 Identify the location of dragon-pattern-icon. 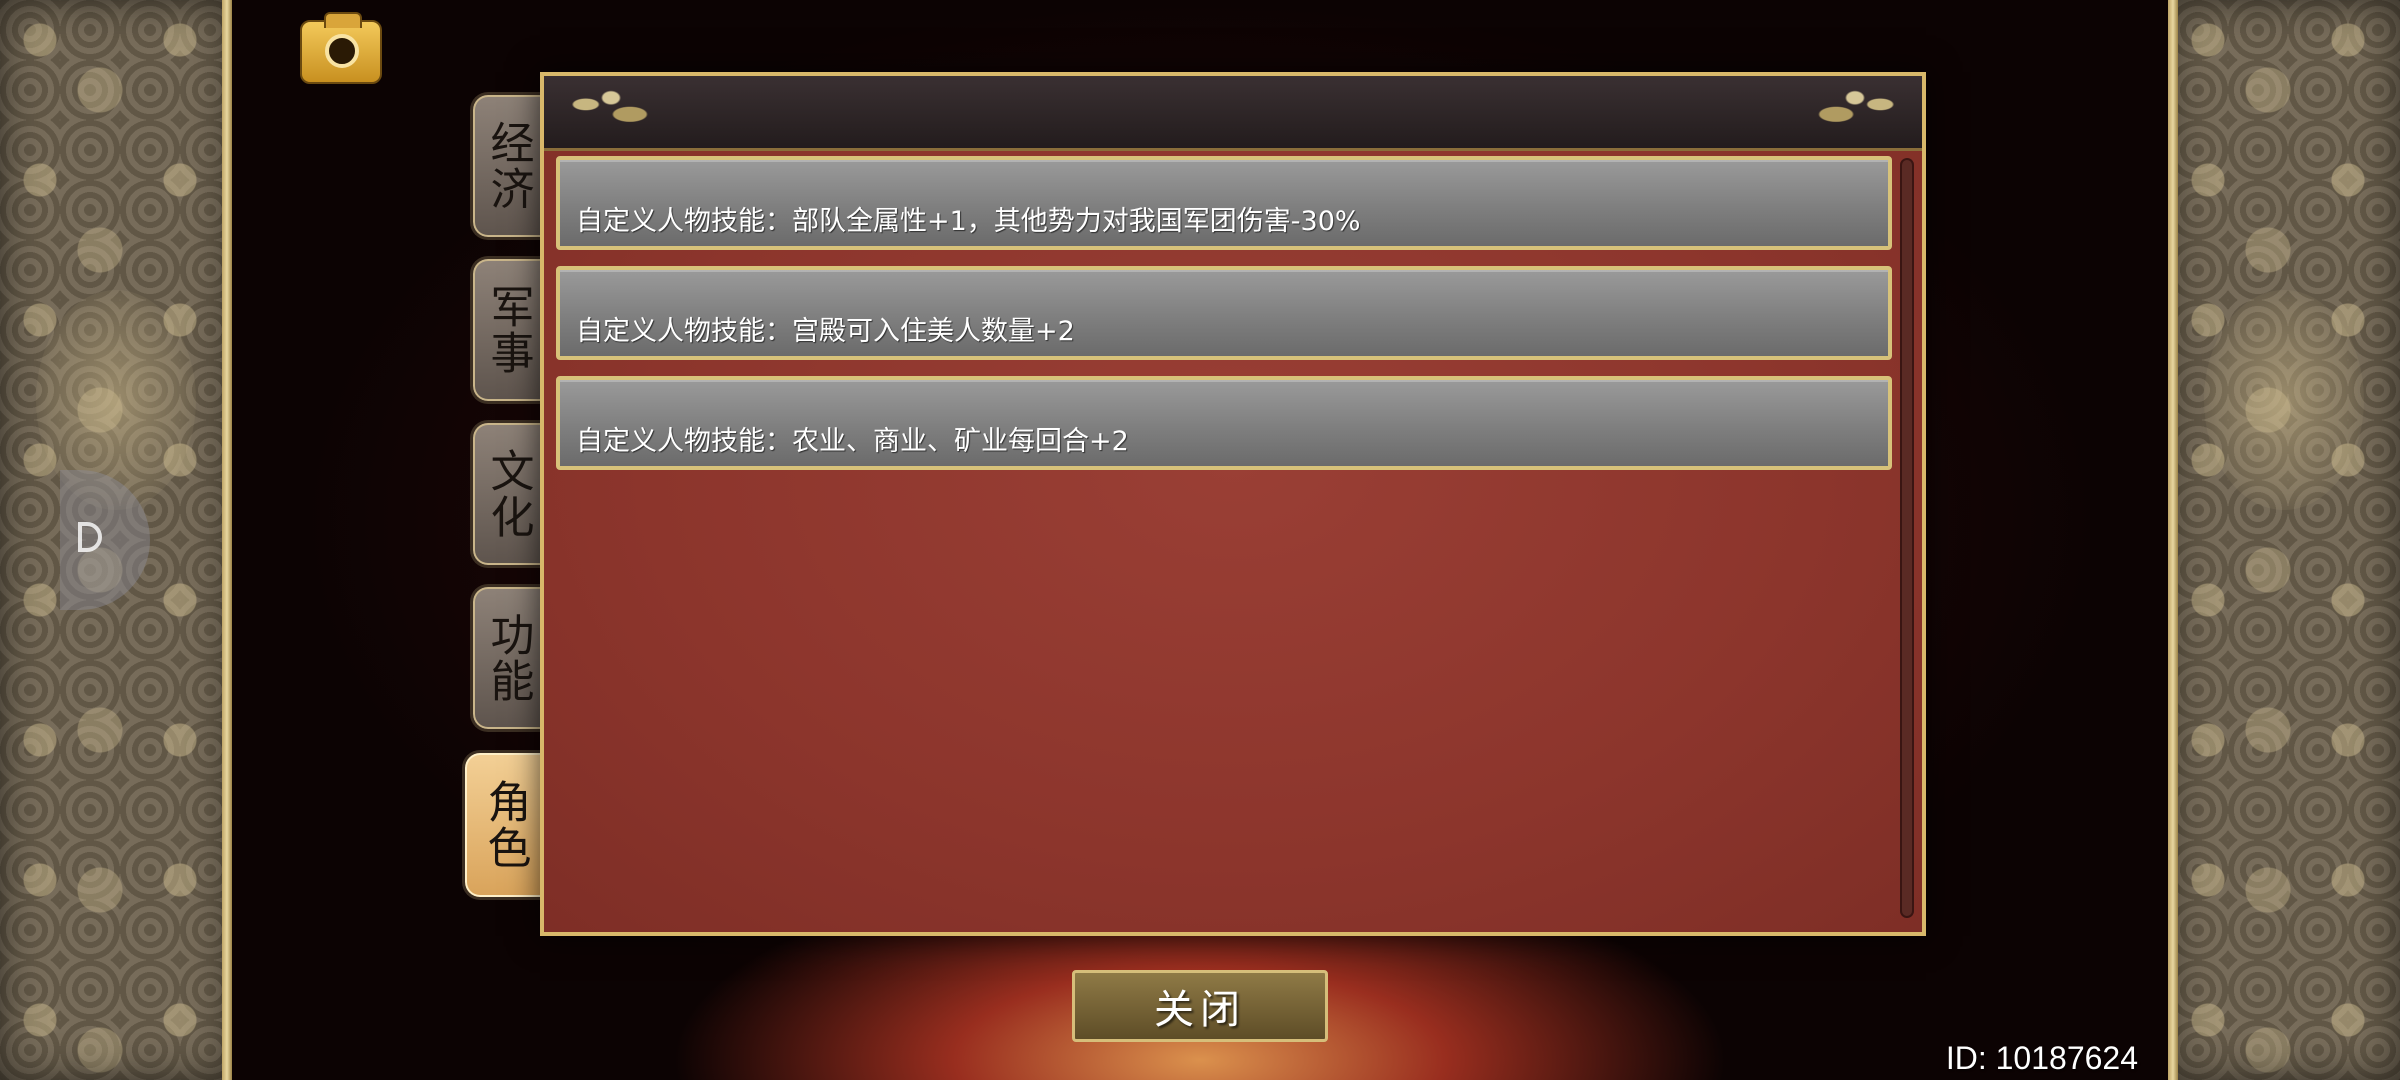
(2284, 400).